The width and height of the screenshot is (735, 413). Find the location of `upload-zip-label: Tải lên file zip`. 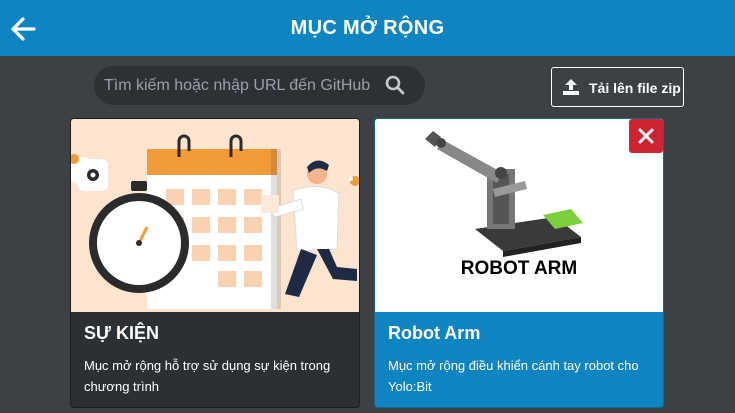

upload-zip-label: Tải lên file zip is located at coordinates (635, 88).